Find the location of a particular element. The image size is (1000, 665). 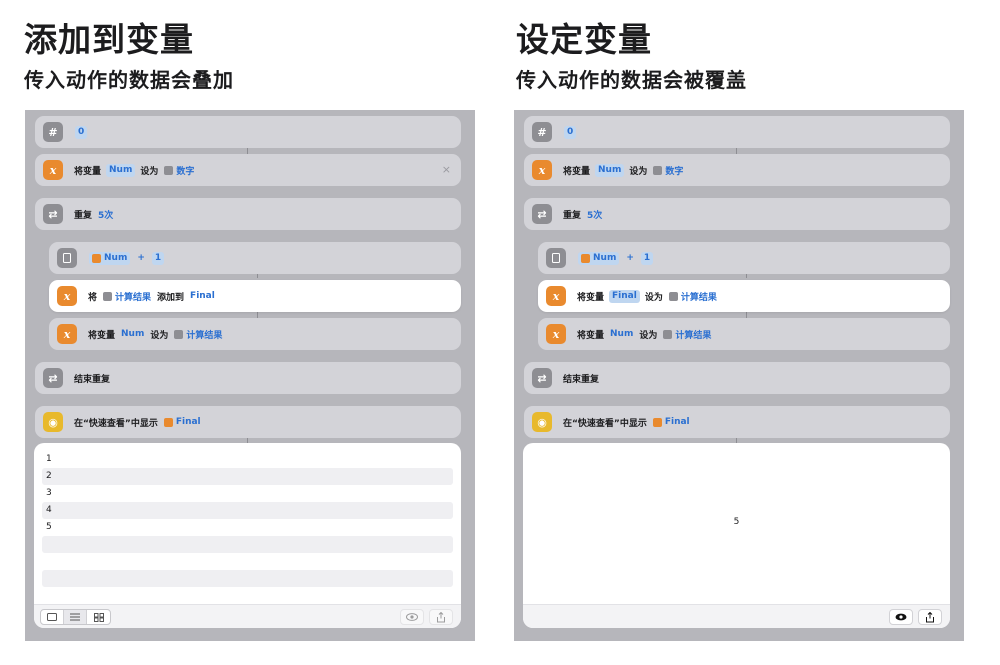

view-mode-segmented-control is located at coordinates (75, 617).